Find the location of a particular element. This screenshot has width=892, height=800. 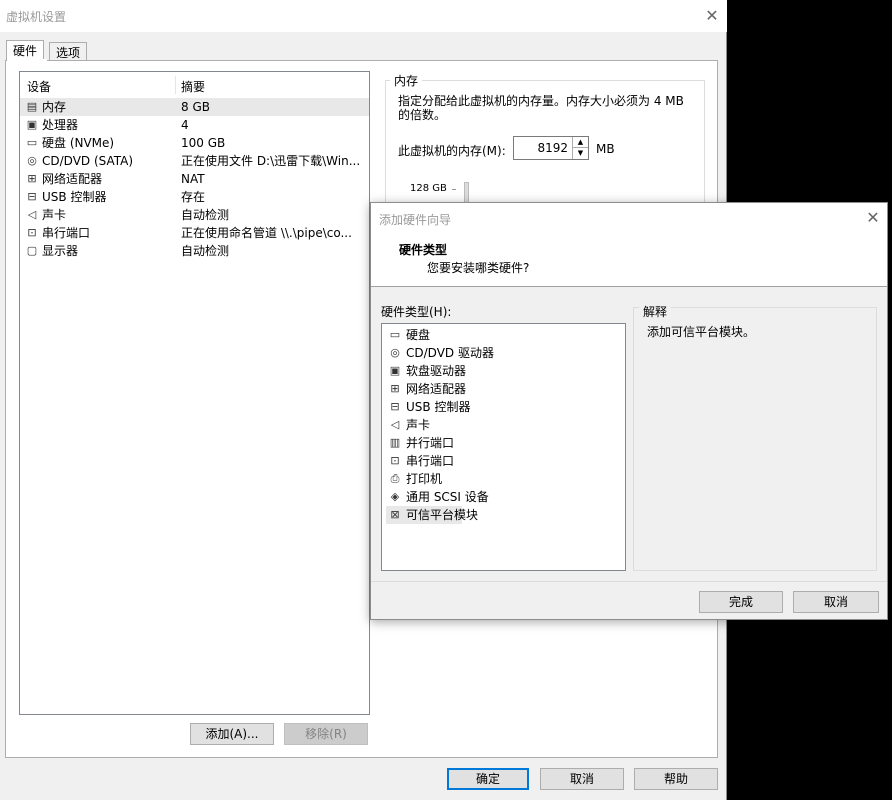

device-row-cpu: ▣ 处理器 4 is located at coordinates (194, 125).